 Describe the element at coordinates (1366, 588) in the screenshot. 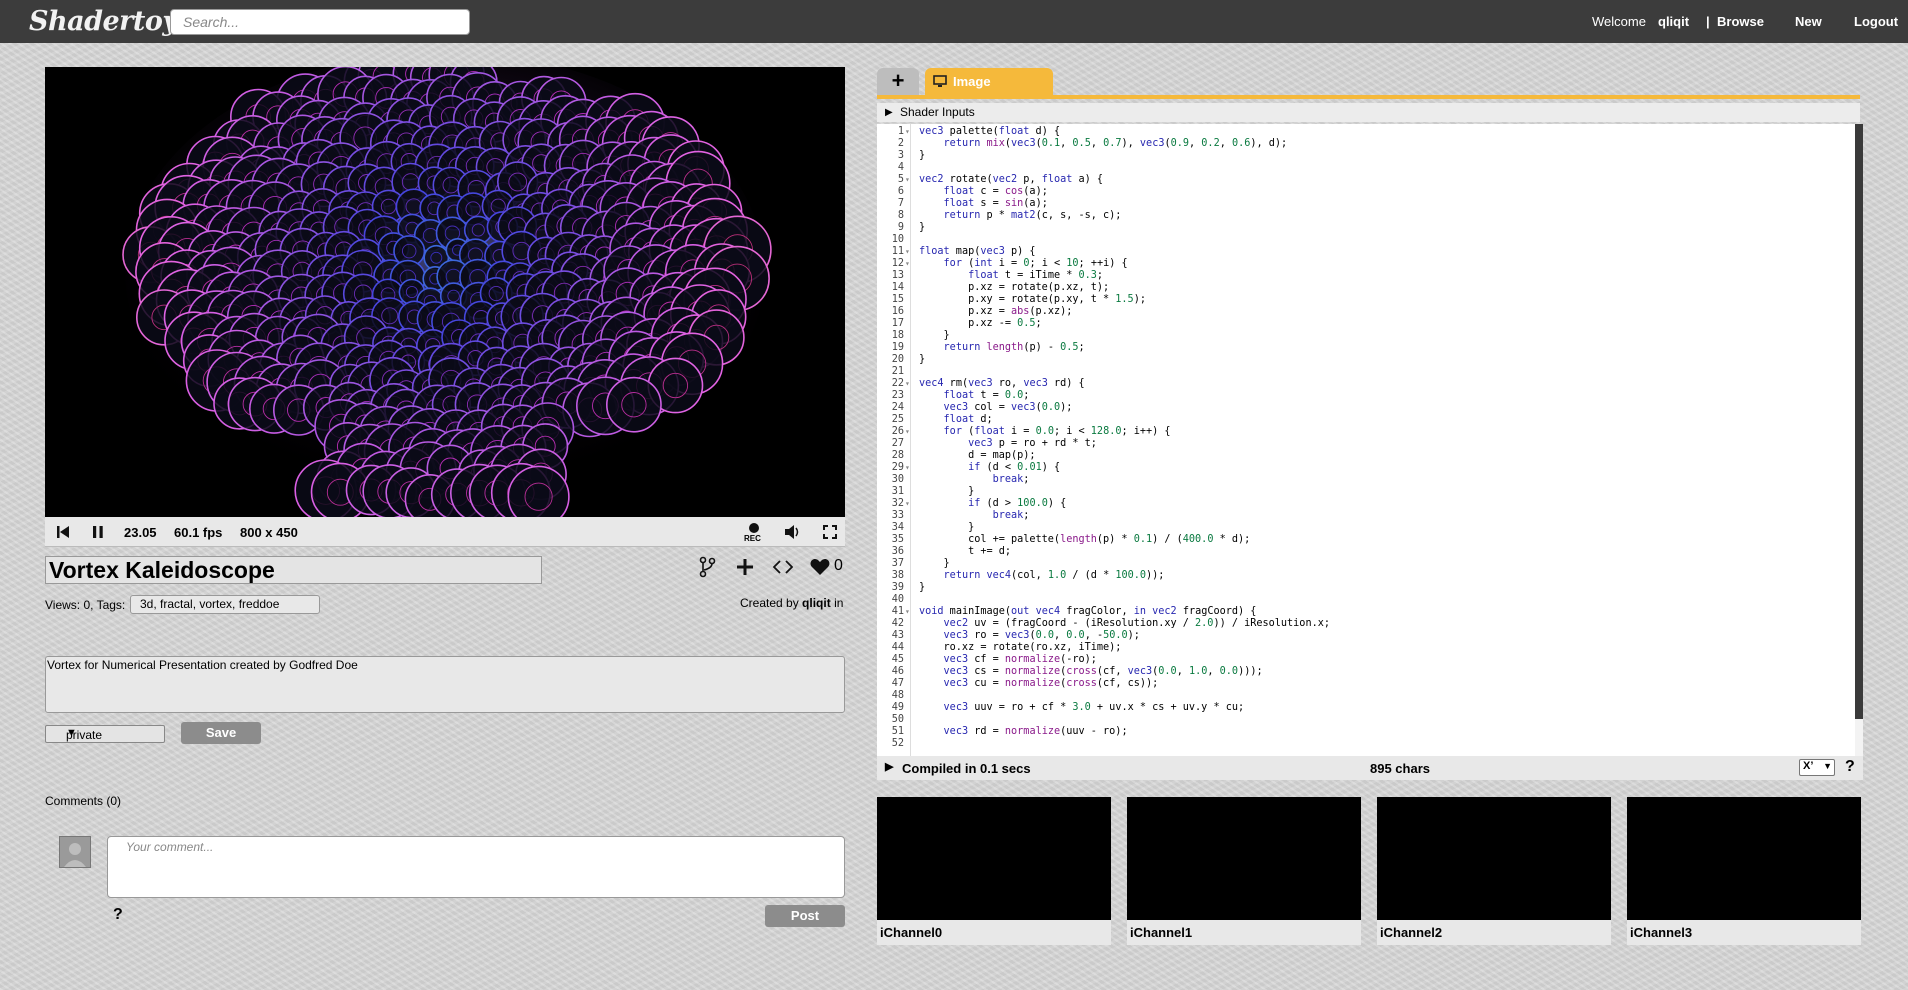

I see `code-line: 39}` at that location.